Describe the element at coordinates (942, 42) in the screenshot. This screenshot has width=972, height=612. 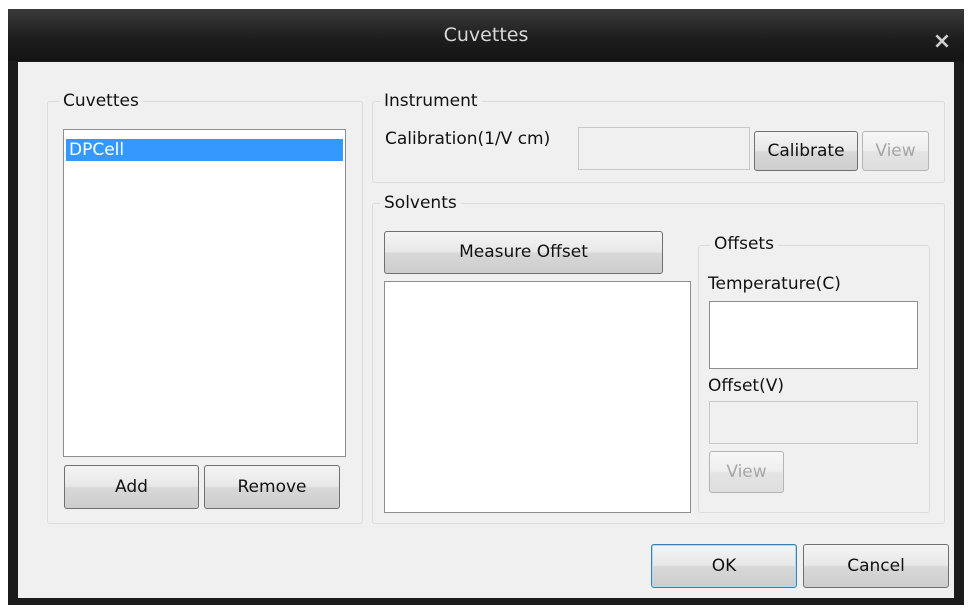
I see `close-icon: ×` at that location.